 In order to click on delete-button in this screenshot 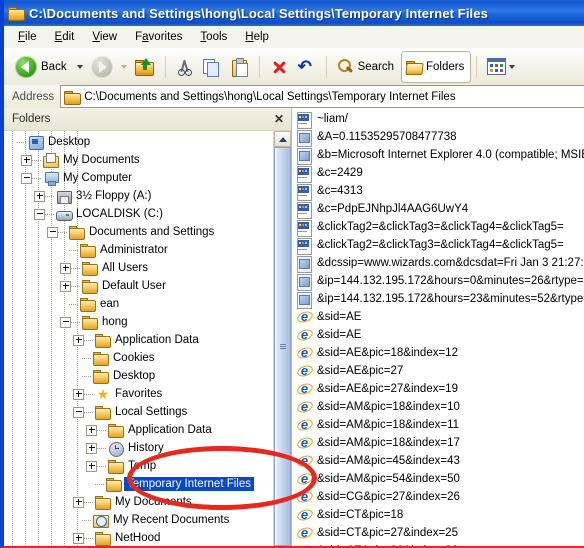, I will do `click(279, 67)`.